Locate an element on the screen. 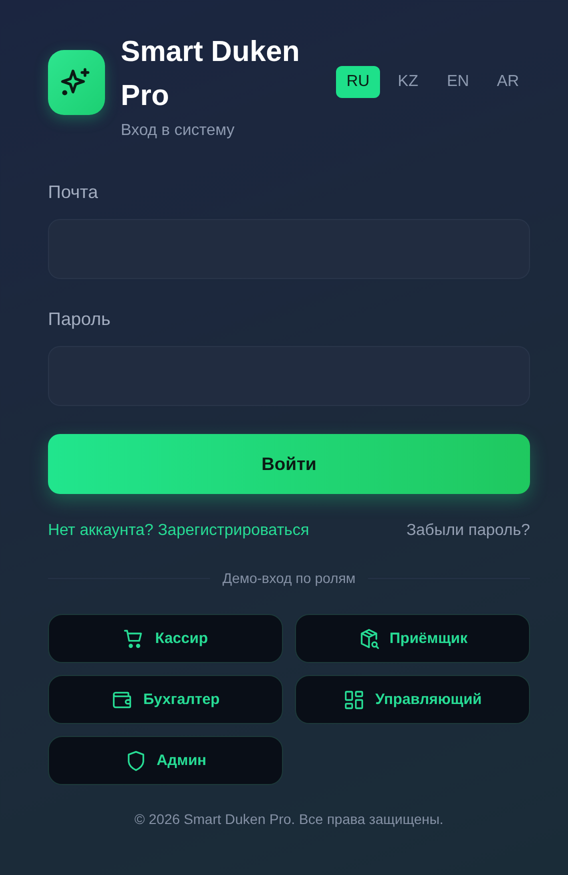 This screenshot has height=875, width=568. forgot-password-link: Забыли пароль? is located at coordinates (468, 531).